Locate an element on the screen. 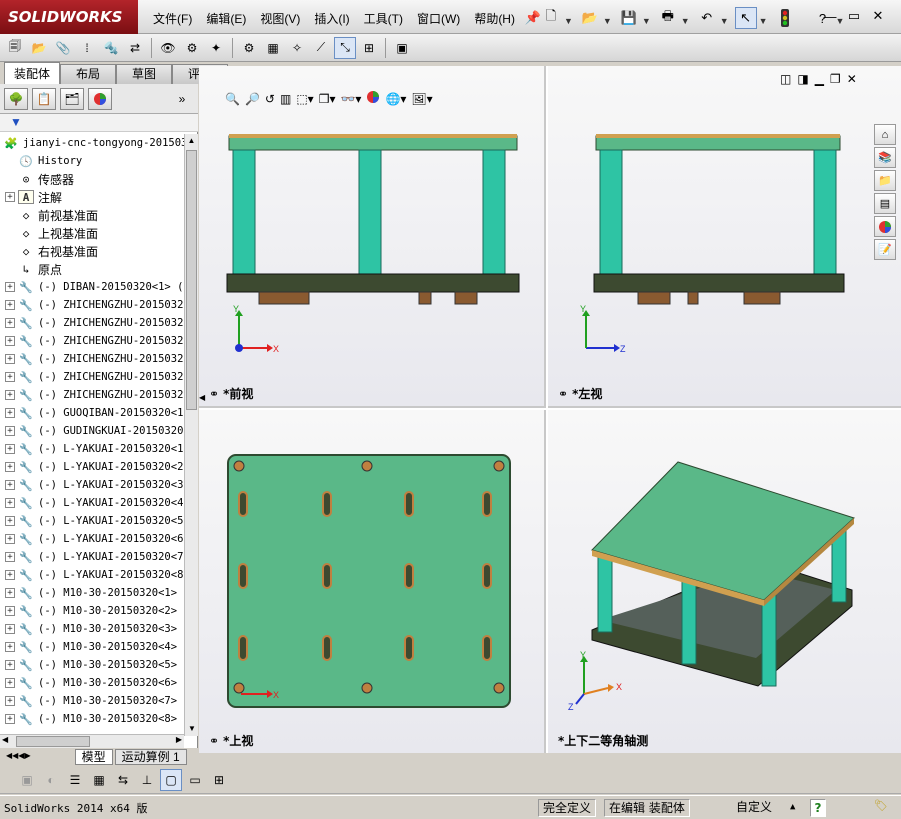 Image resolution: width=901 pixels, height=819 pixels. tree-item: + 🔧 (-) L-YAKUAI-20150320<3 is located at coordinates (91, 485).